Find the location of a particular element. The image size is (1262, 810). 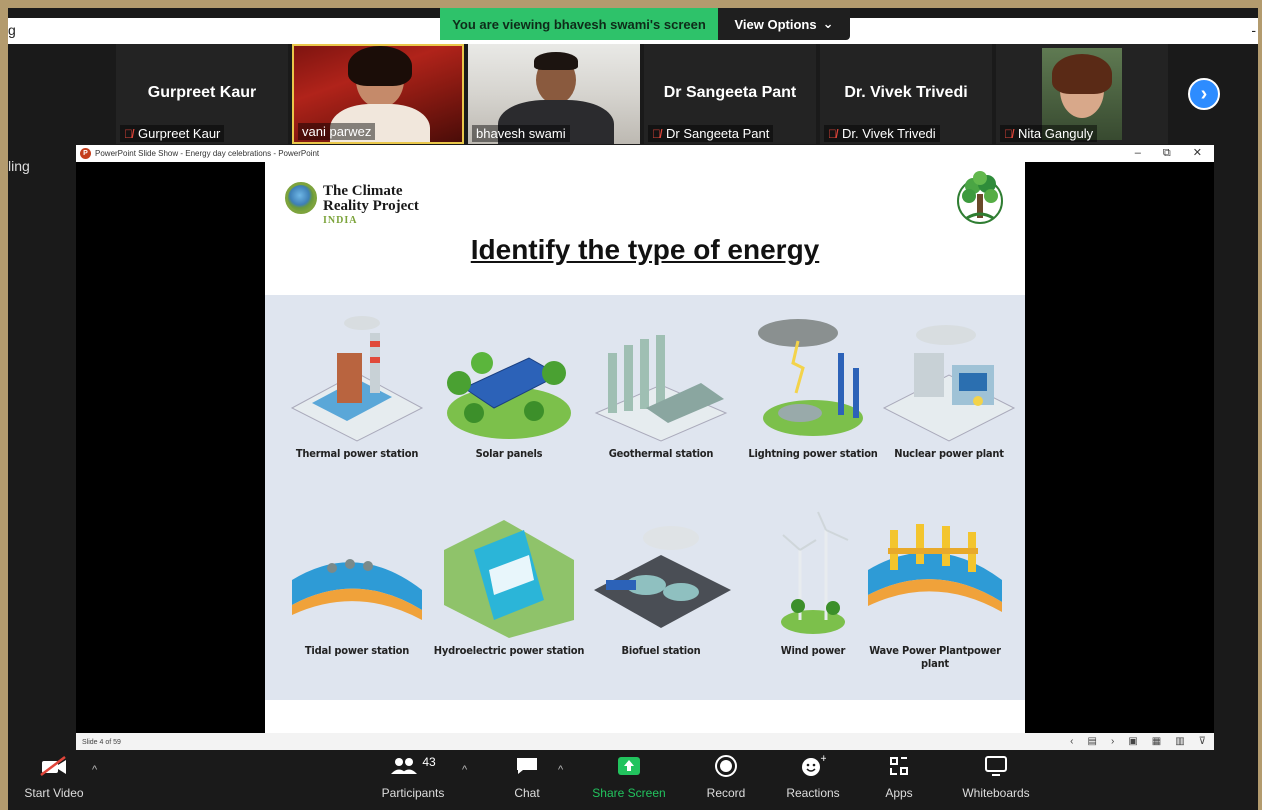

biofuel-plant-illustration is located at coordinates (662, 577).